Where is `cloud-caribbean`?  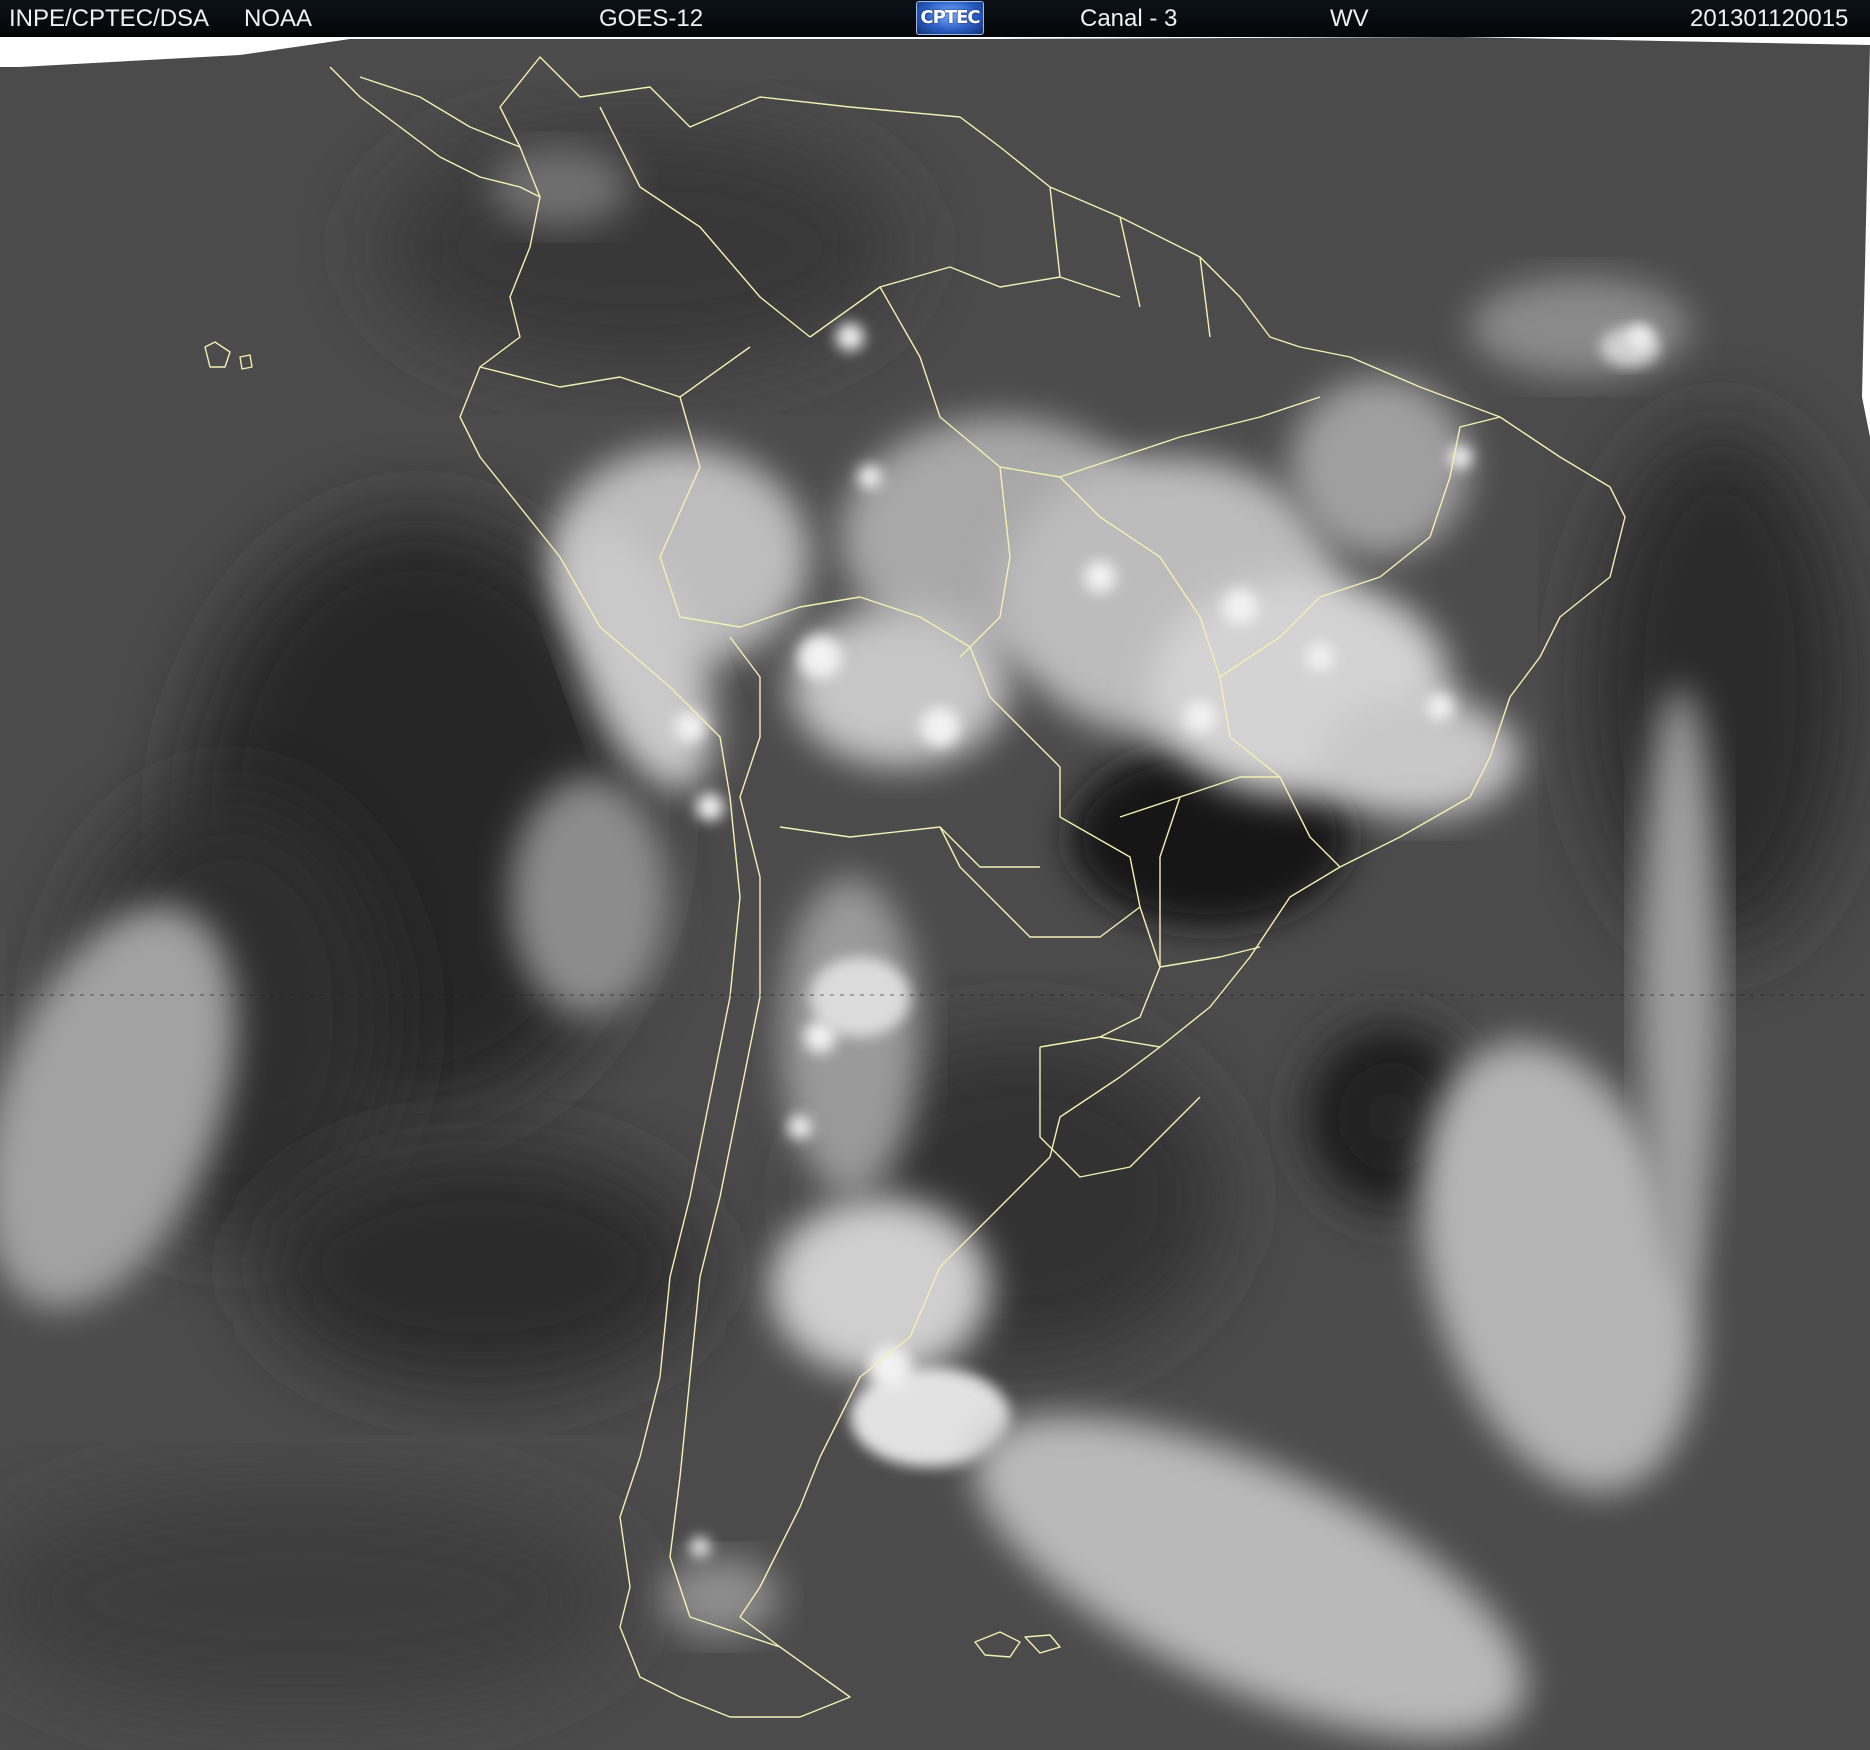
cloud-caribbean is located at coordinates (560, 187).